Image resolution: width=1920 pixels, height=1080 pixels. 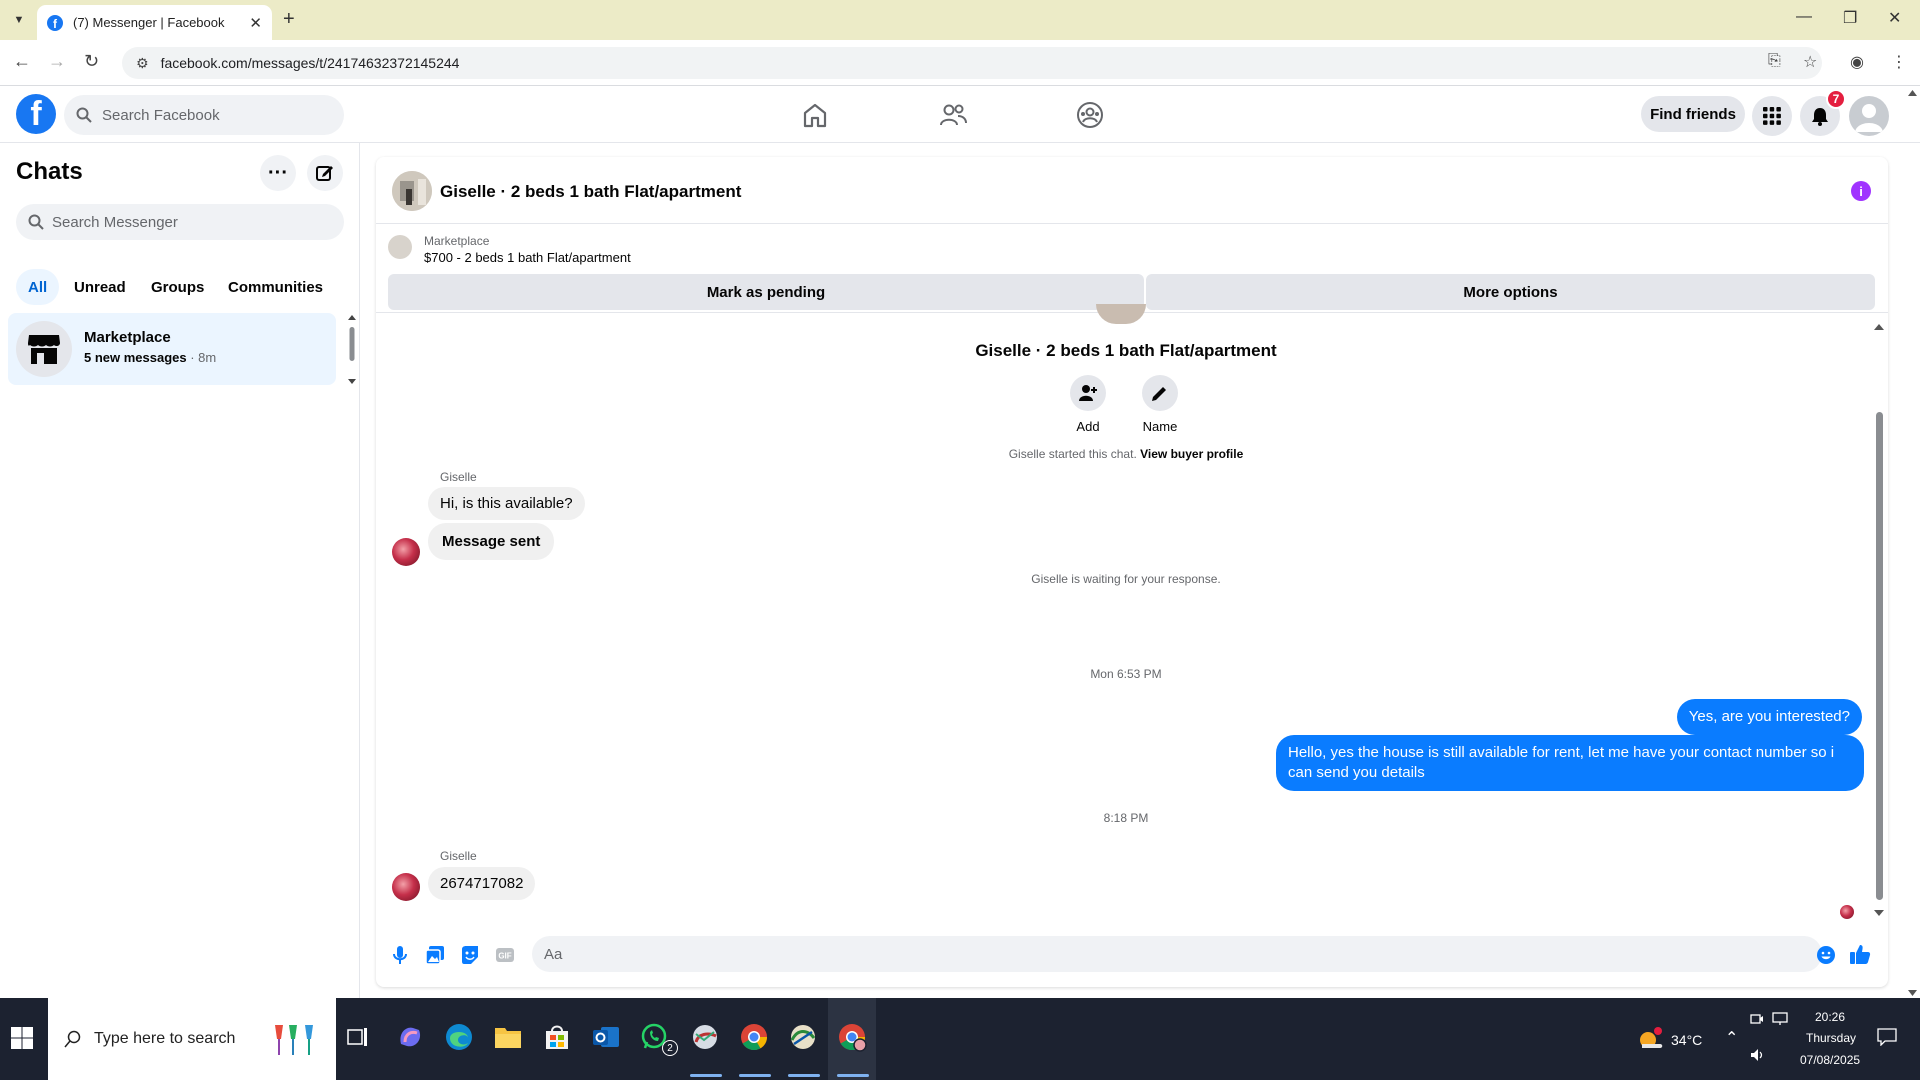 What do you see at coordinates (57, 61) in the screenshot?
I see `forward-arrow-icon: →` at bounding box center [57, 61].